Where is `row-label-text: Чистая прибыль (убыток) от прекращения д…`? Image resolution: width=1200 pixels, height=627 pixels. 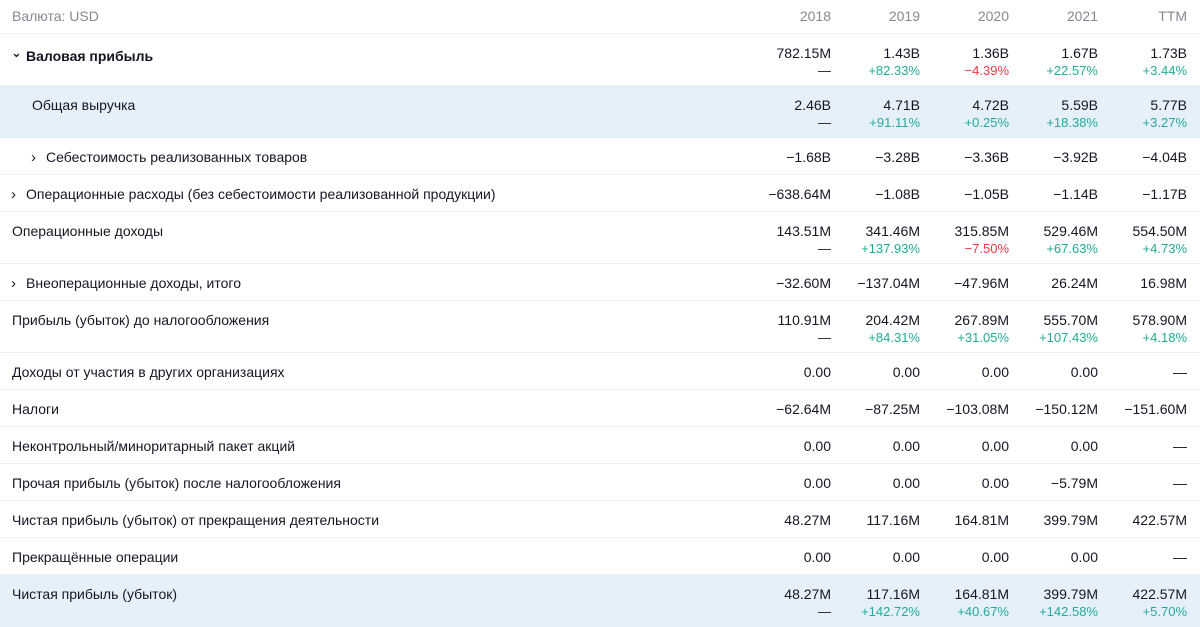
row-label-text: Чистая прибыль (убыток) от прекращения д… is located at coordinates (196, 520).